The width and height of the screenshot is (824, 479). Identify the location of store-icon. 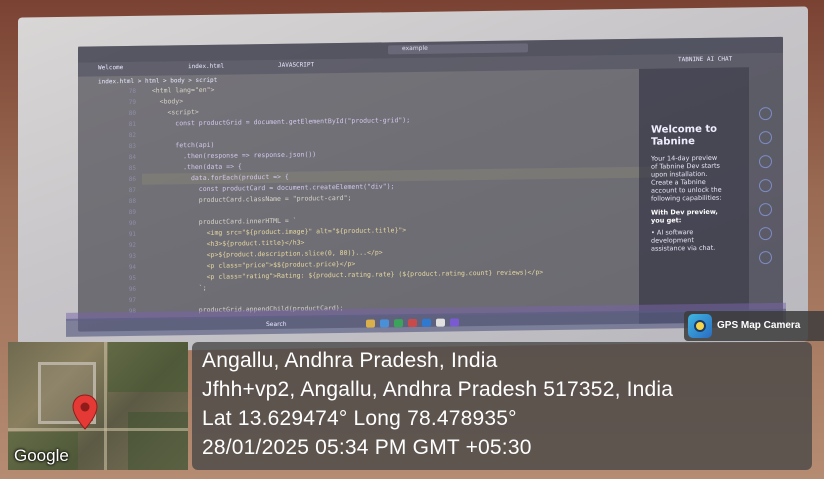
(398, 323).